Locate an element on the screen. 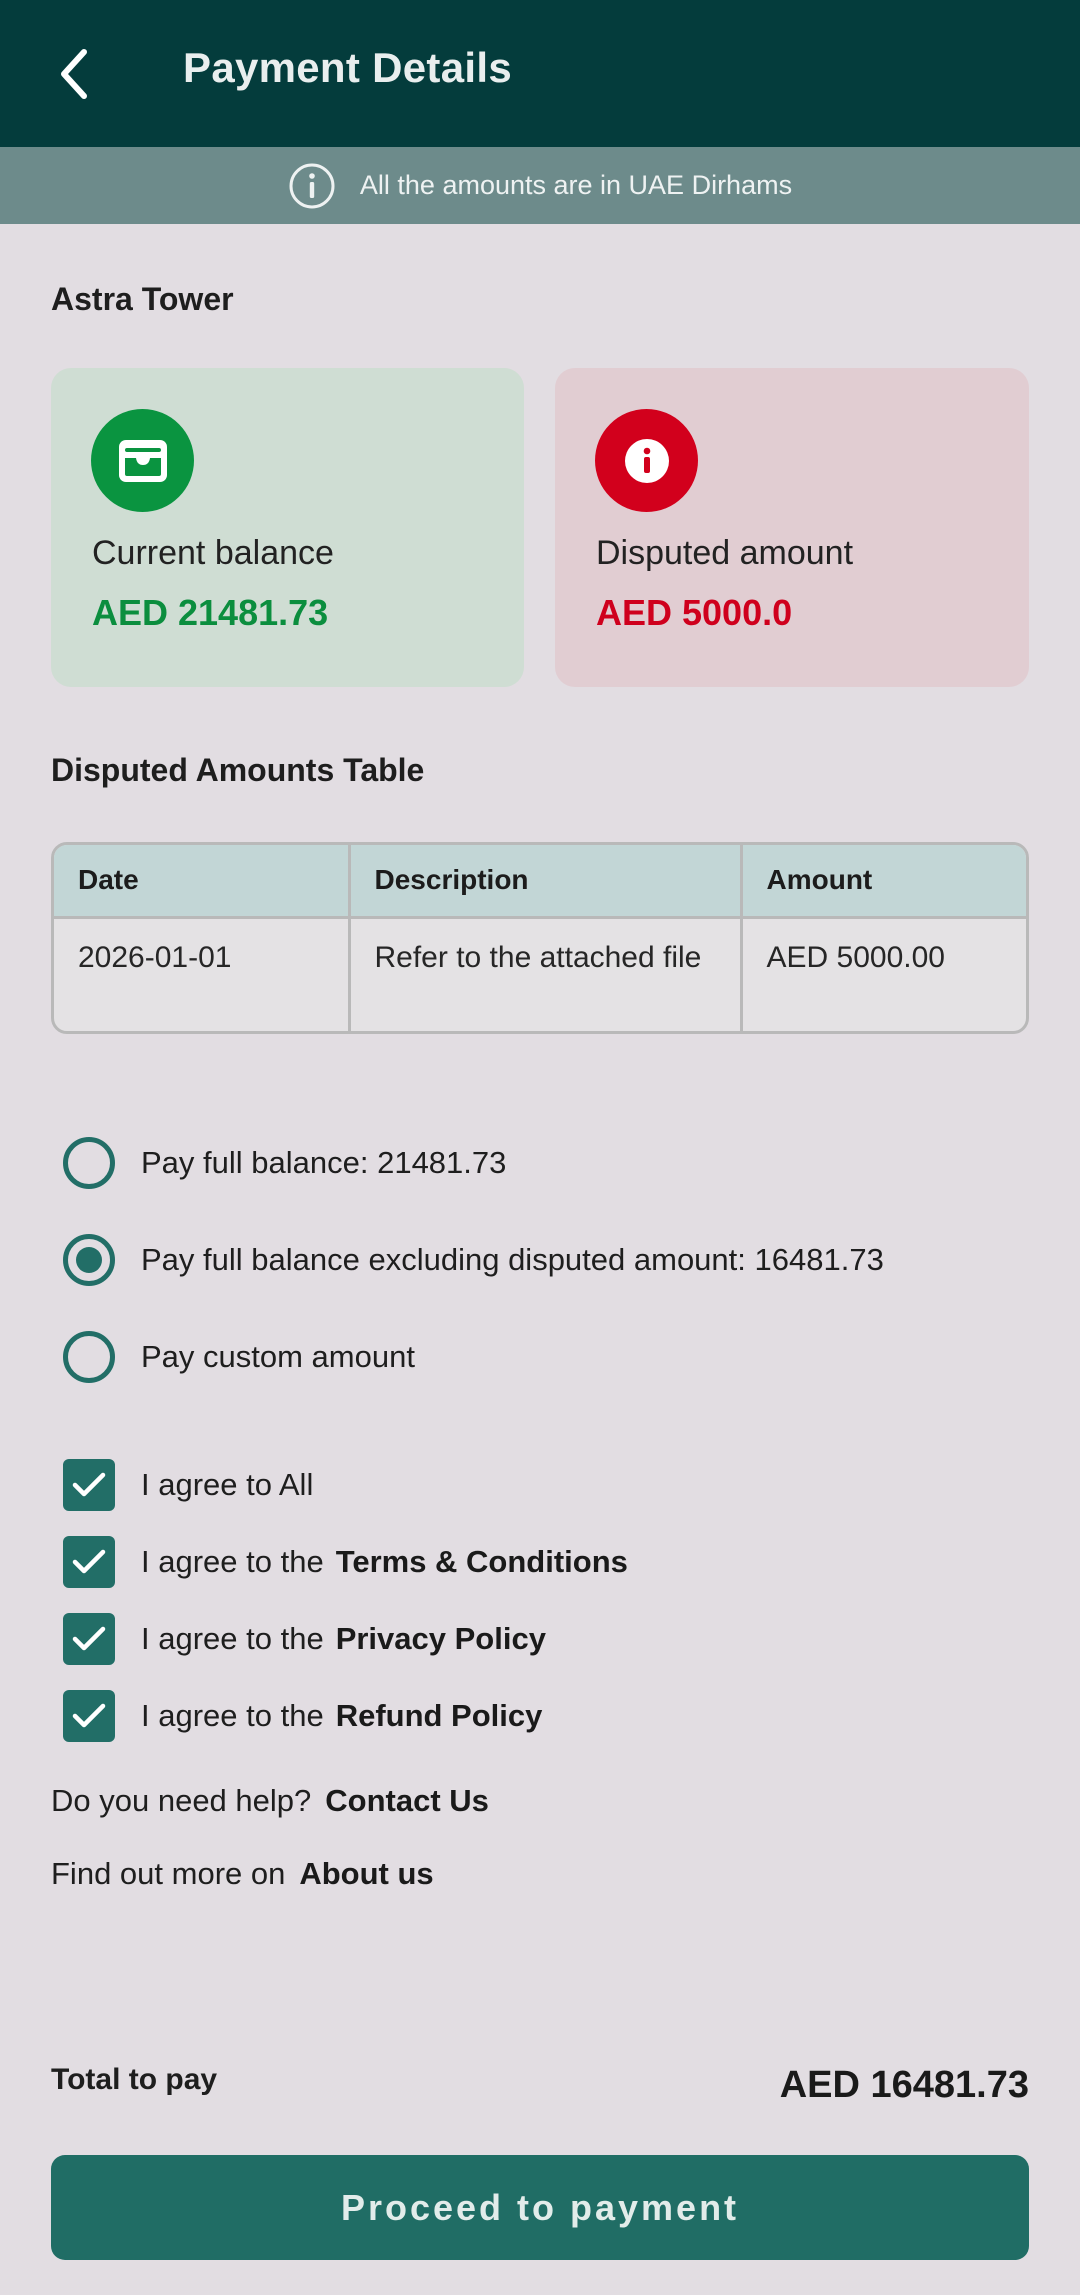 Image resolution: width=1080 pixels, height=2295 pixels. table-cell-amount: AED 5000.00 is located at coordinates (855, 957).